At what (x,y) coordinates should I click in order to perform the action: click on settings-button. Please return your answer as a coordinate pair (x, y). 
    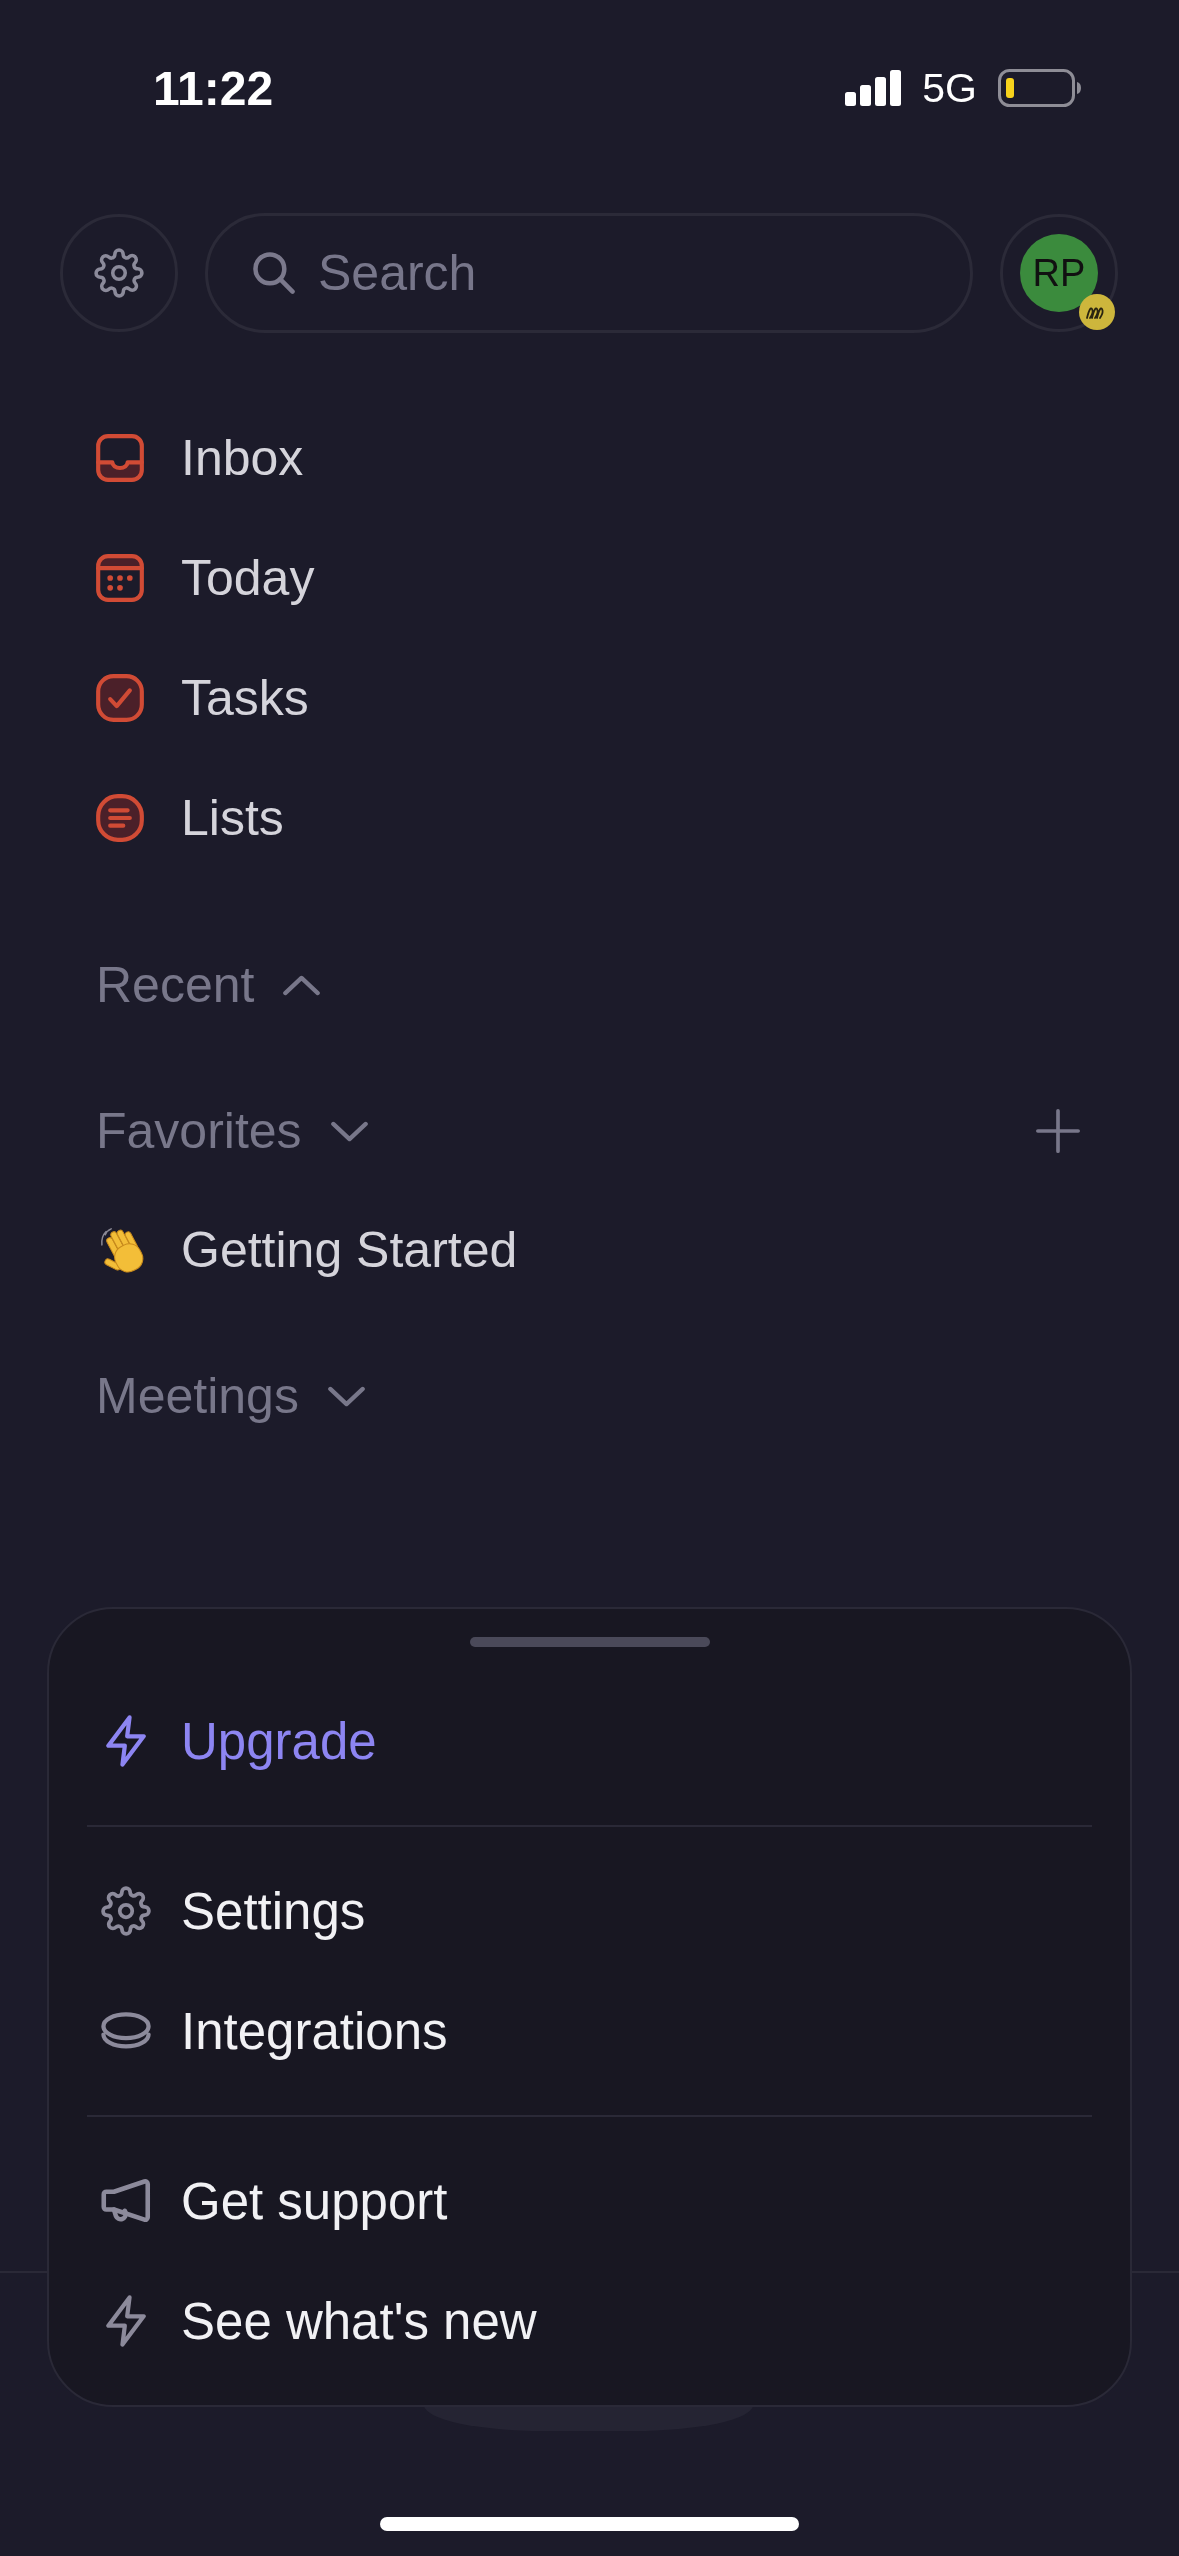
    Looking at the image, I should click on (119, 273).